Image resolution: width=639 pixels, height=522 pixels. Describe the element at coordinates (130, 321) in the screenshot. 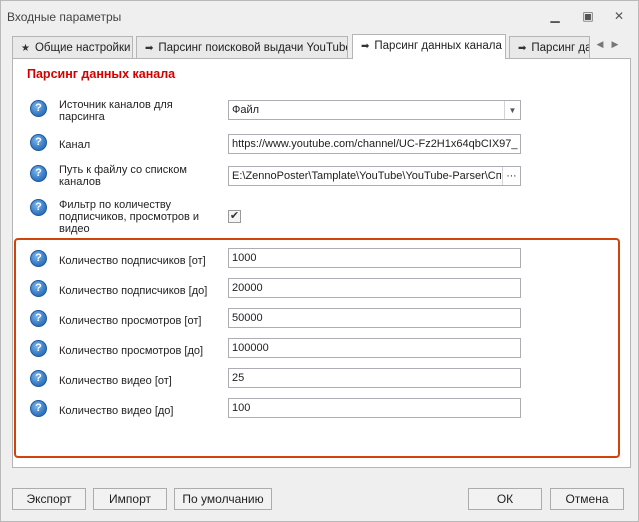

I see `views-from-label: Количество просмотров [от]` at that location.